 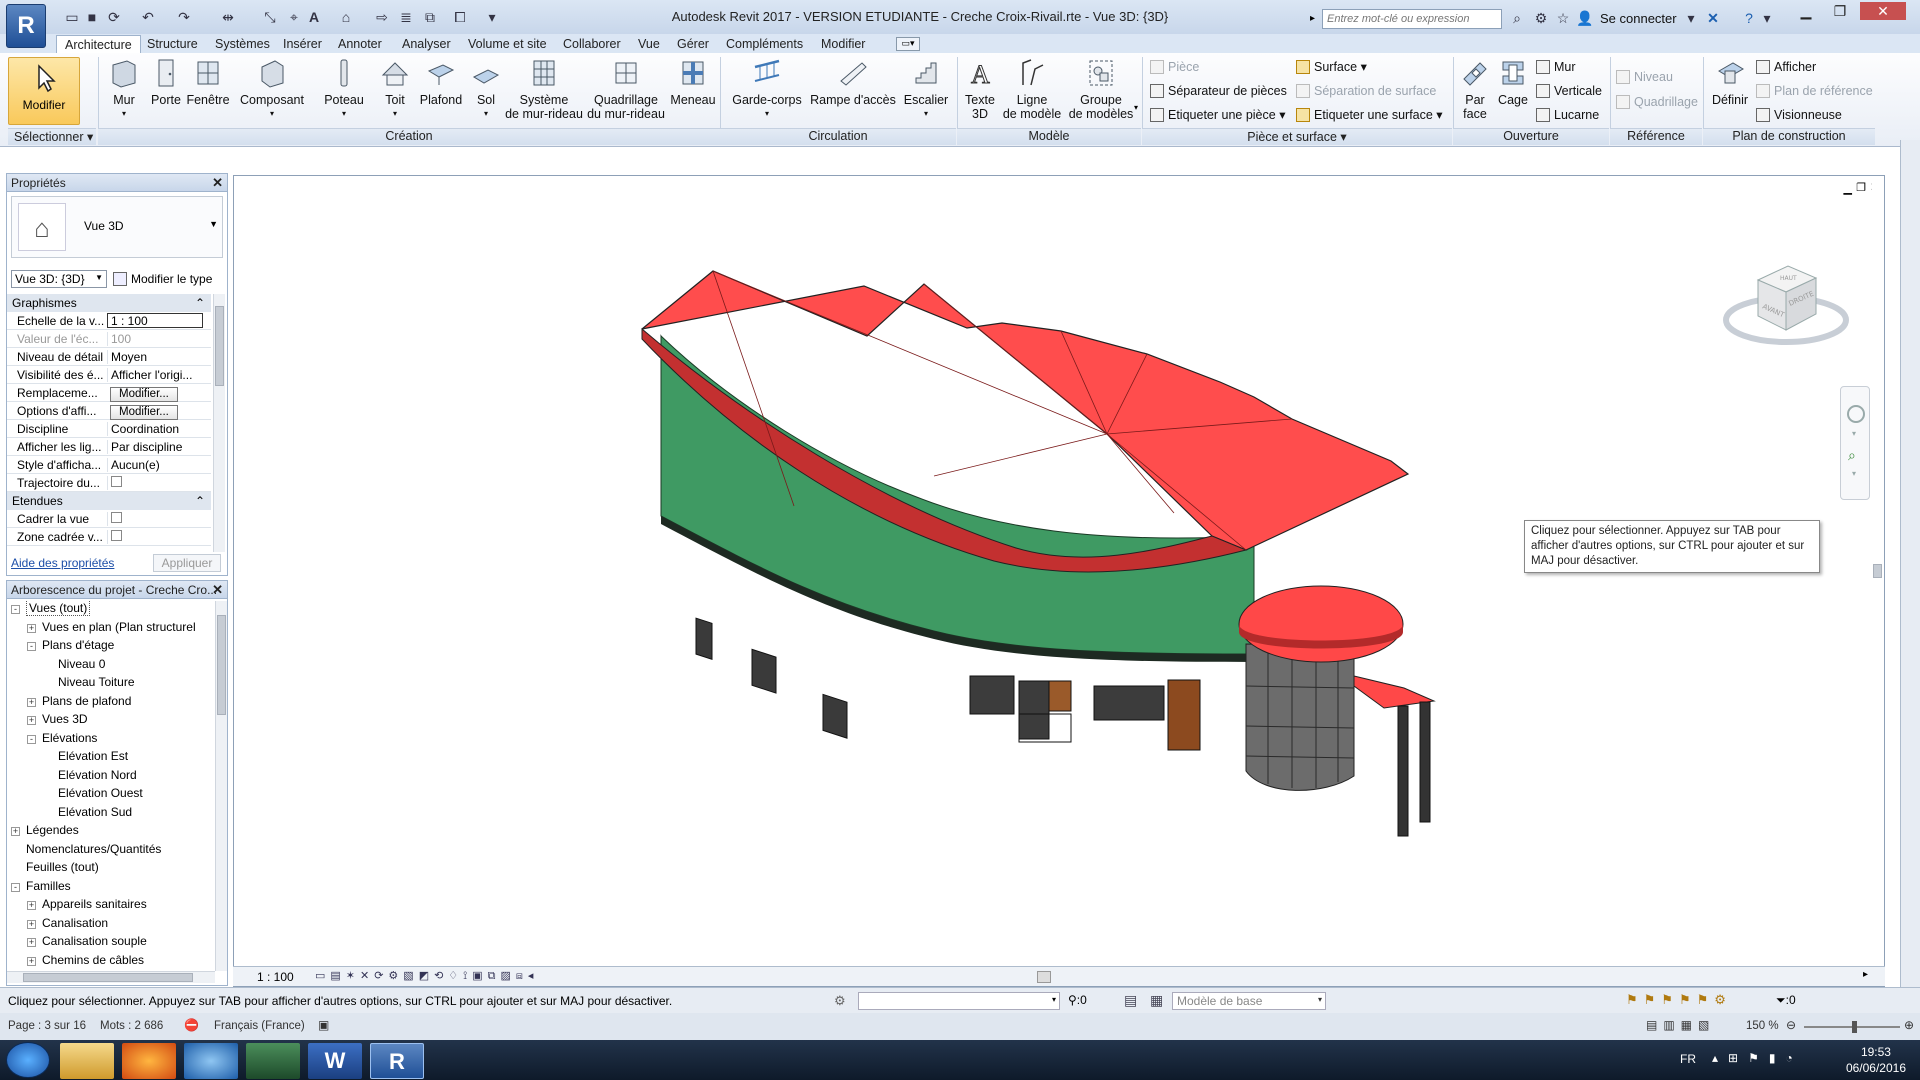 I want to click on revit-taskbar-icon: R, so click(x=397, y=1061).